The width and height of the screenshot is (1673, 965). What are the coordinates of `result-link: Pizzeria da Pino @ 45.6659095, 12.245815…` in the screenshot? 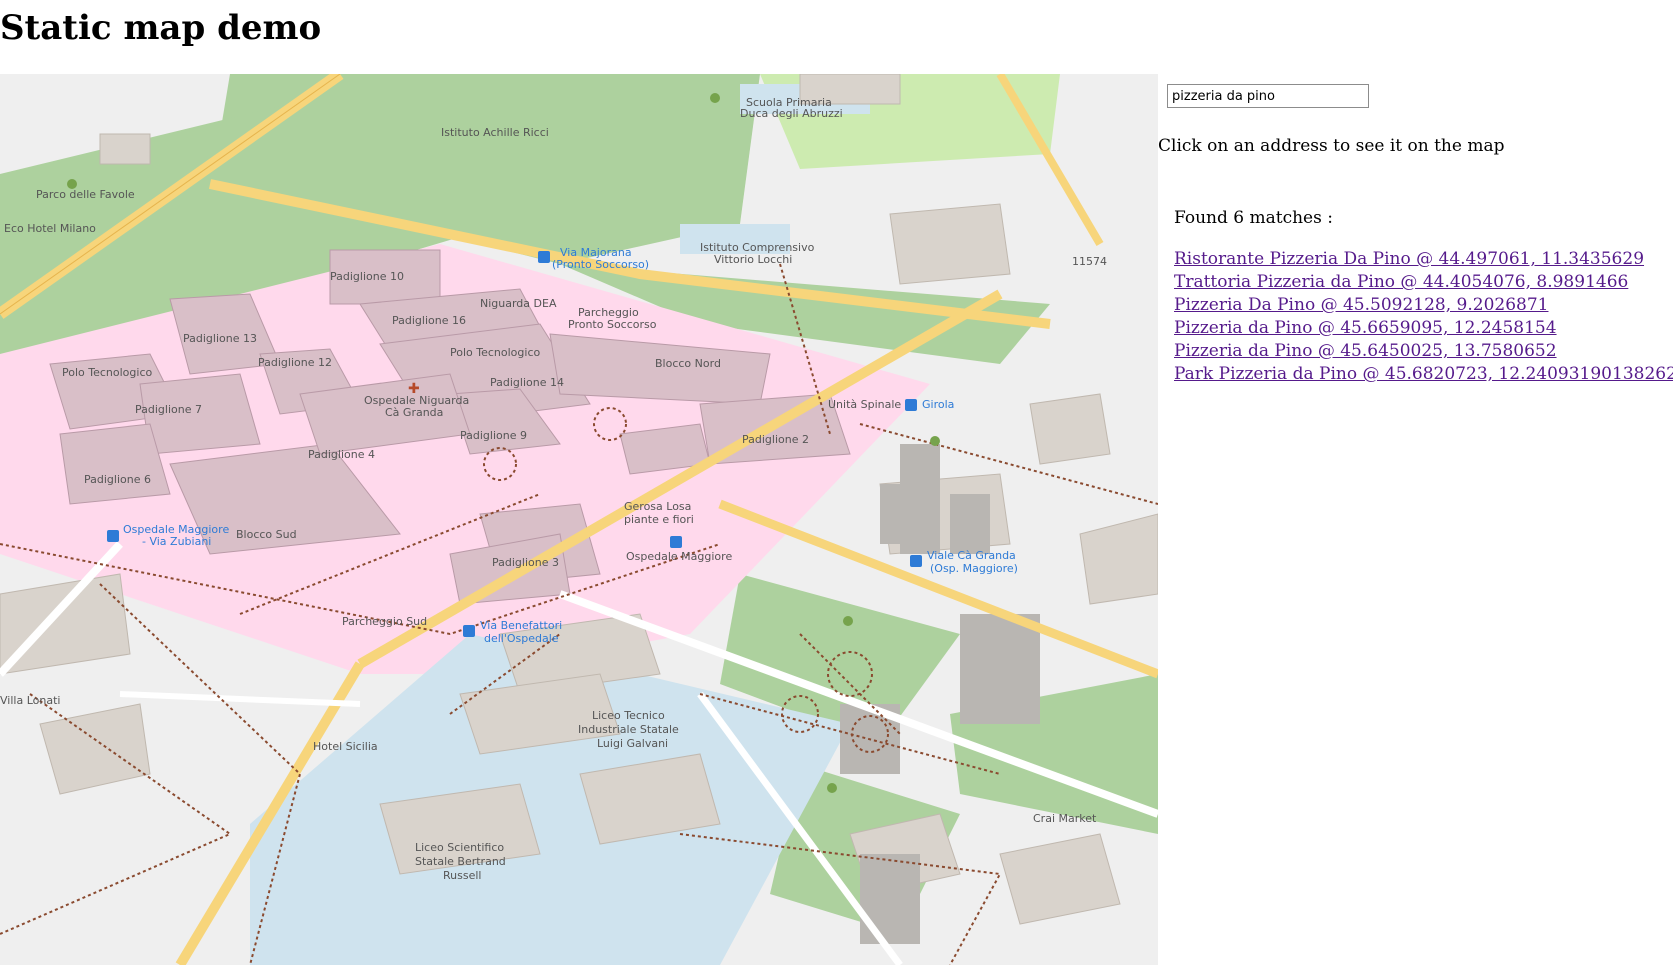 It's located at (1365, 328).